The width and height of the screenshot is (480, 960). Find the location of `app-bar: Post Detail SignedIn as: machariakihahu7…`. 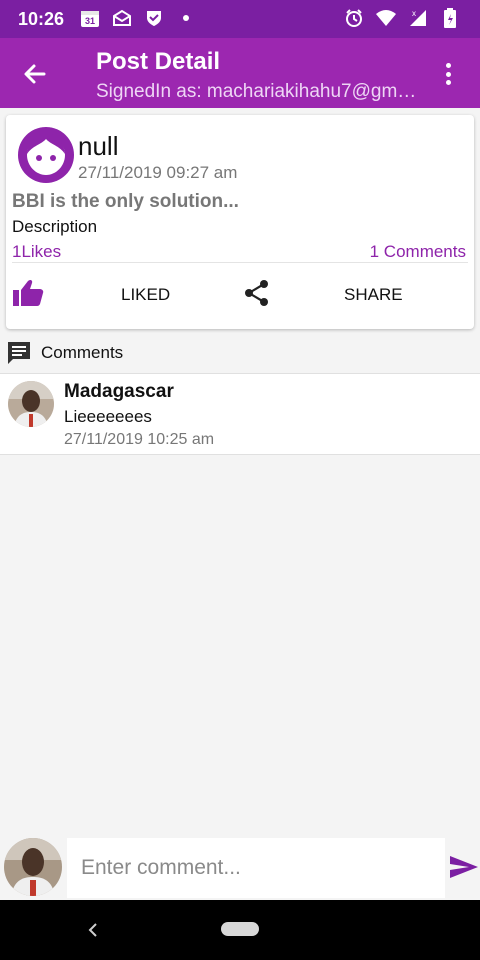

app-bar: Post Detail SignedIn as: machariakihahu7… is located at coordinates (240, 73).